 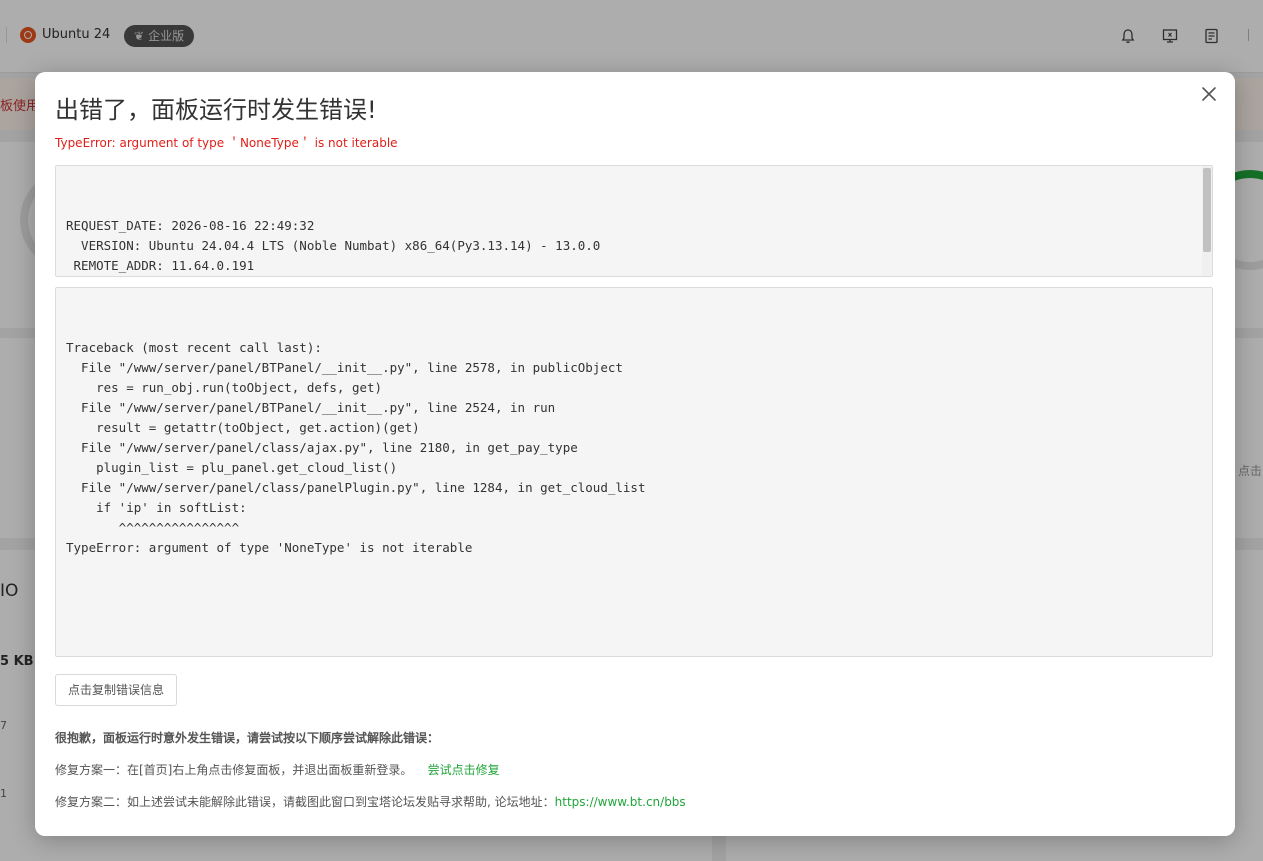 I want to click on help-title: 很抱歉，面板运行时意外发生错误，请尝试按以下顺序尝试解除此错误：, so click(x=247, y=738).